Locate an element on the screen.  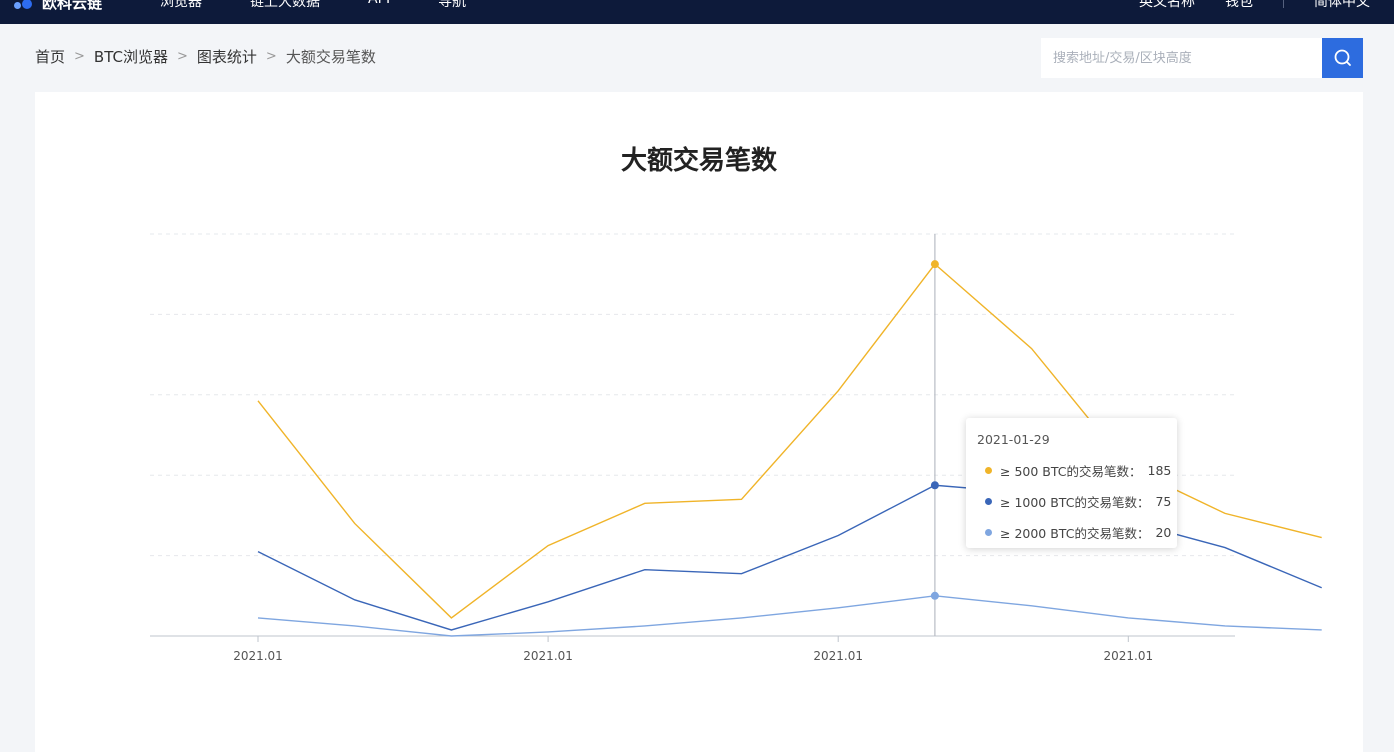
logo: 欧科云链 is located at coordinates (58, 6).